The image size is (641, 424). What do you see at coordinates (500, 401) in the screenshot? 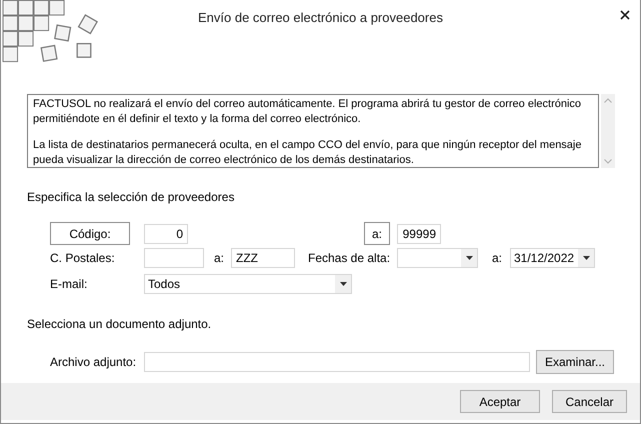
I see `dialog-button: Aceptar` at bounding box center [500, 401].